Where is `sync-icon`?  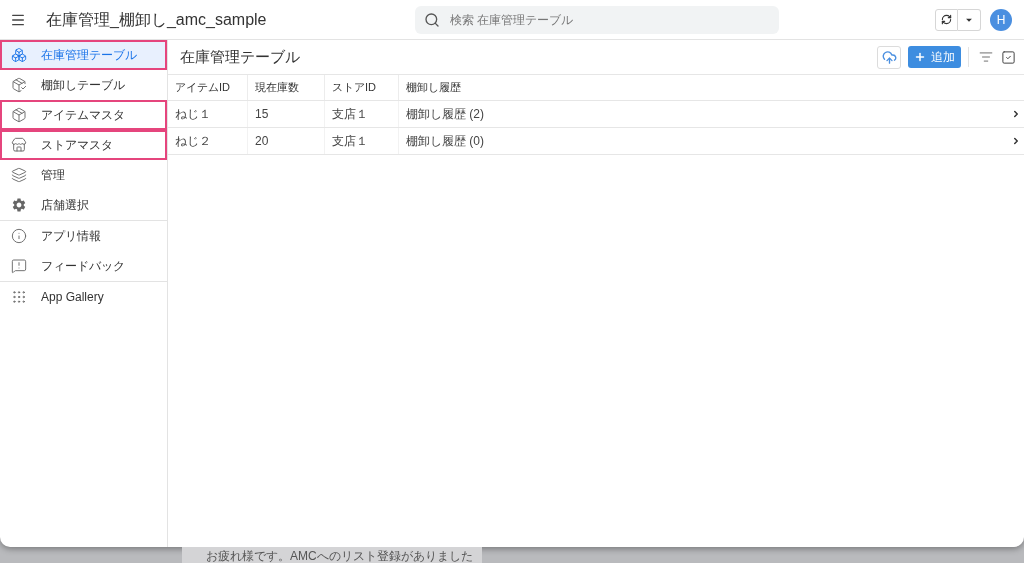
sync-icon is located at coordinates (946, 19).